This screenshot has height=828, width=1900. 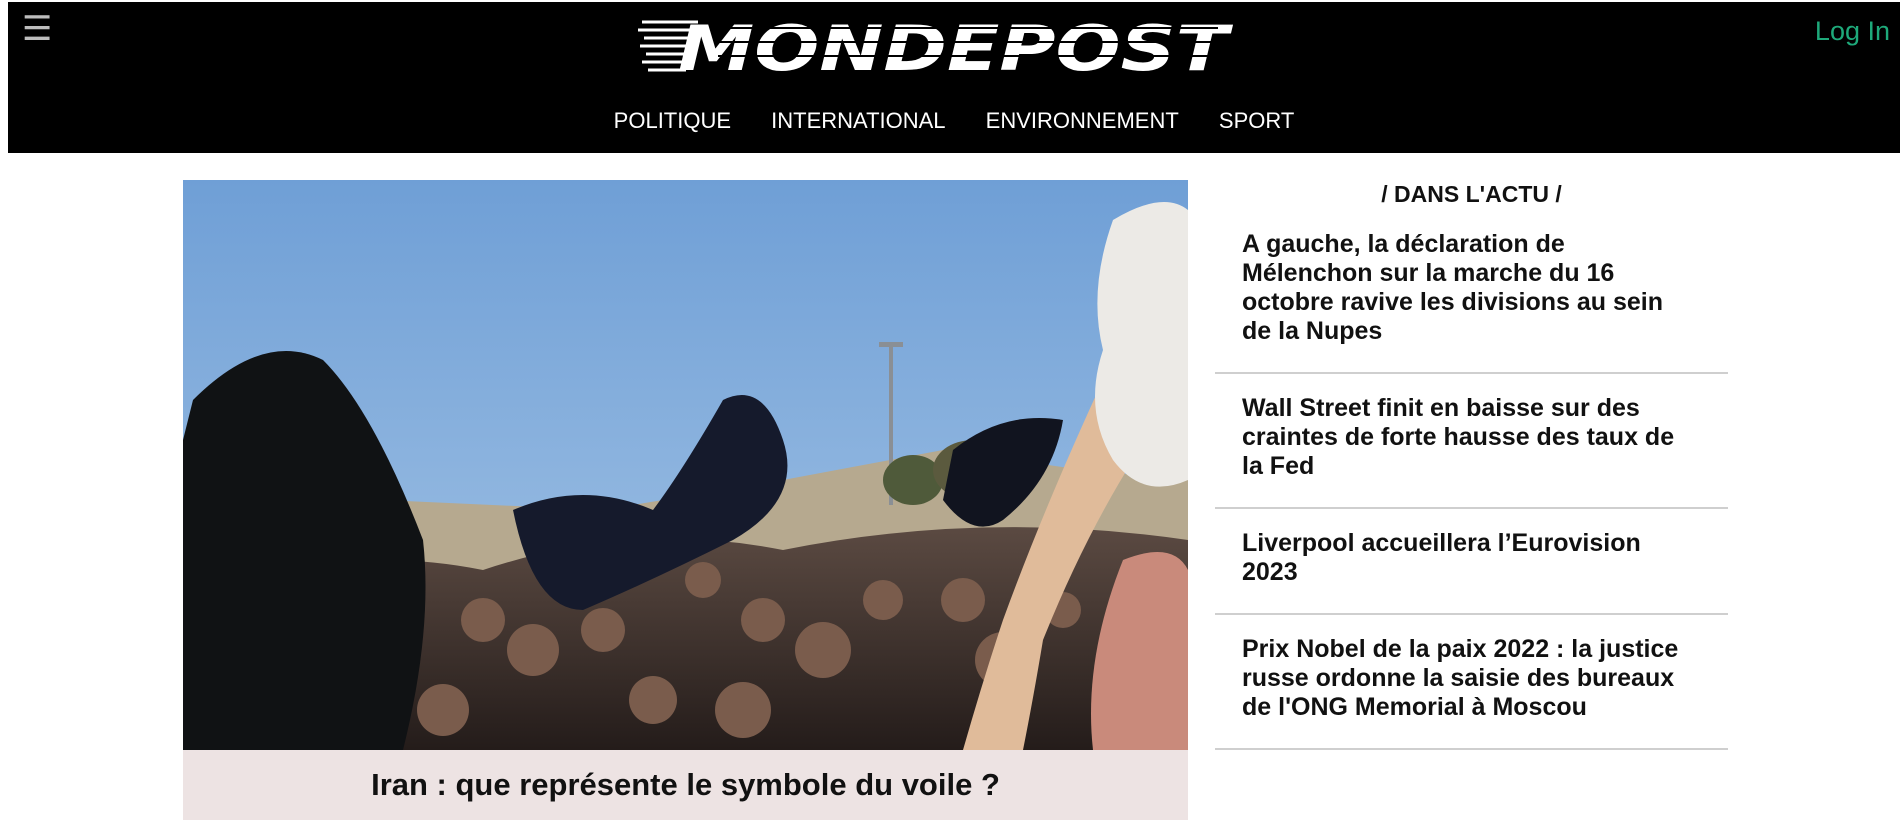 I want to click on news-item: Liverpool accueillera l’Eurovision 2023, so click(x=1471, y=562).